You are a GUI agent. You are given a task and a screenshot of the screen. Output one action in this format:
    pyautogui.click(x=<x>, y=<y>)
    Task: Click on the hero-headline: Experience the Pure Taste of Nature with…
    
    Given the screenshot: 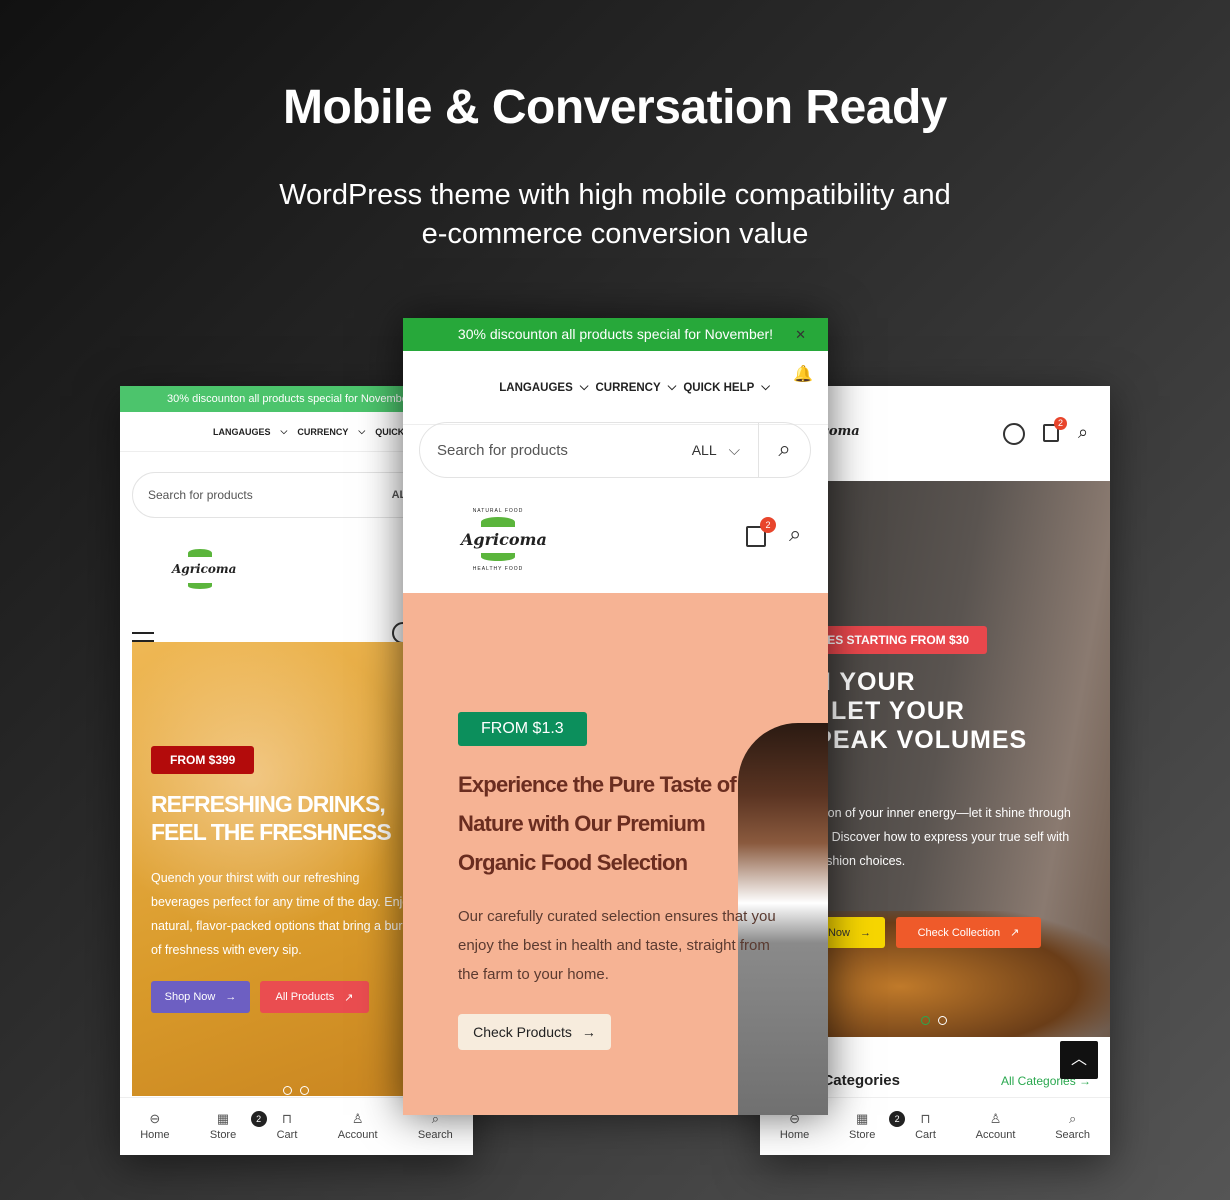 What is the action you would take?
    pyautogui.click(x=597, y=823)
    